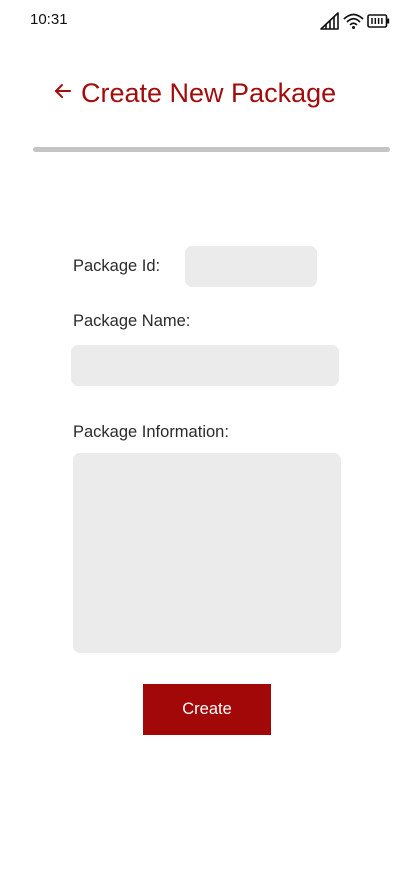  What do you see at coordinates (207, 709) in the screenshot?
I see `create-button: Create` at bounding box center [207, 709].